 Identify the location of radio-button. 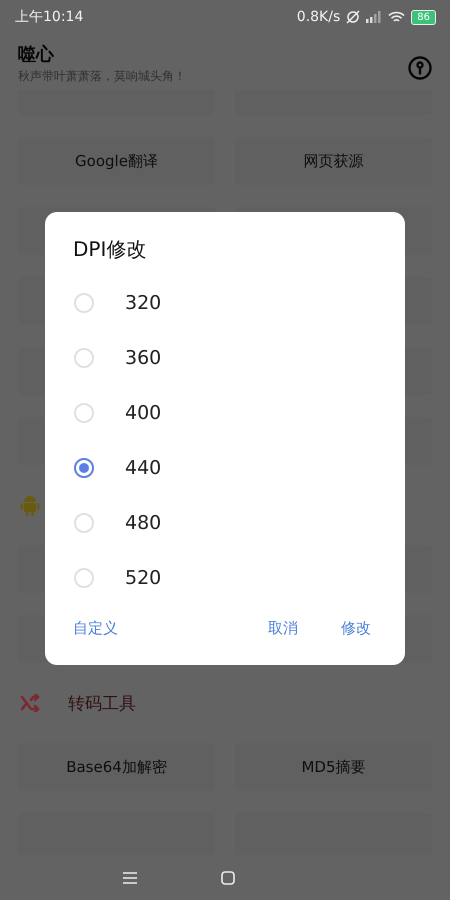
(84, 468).